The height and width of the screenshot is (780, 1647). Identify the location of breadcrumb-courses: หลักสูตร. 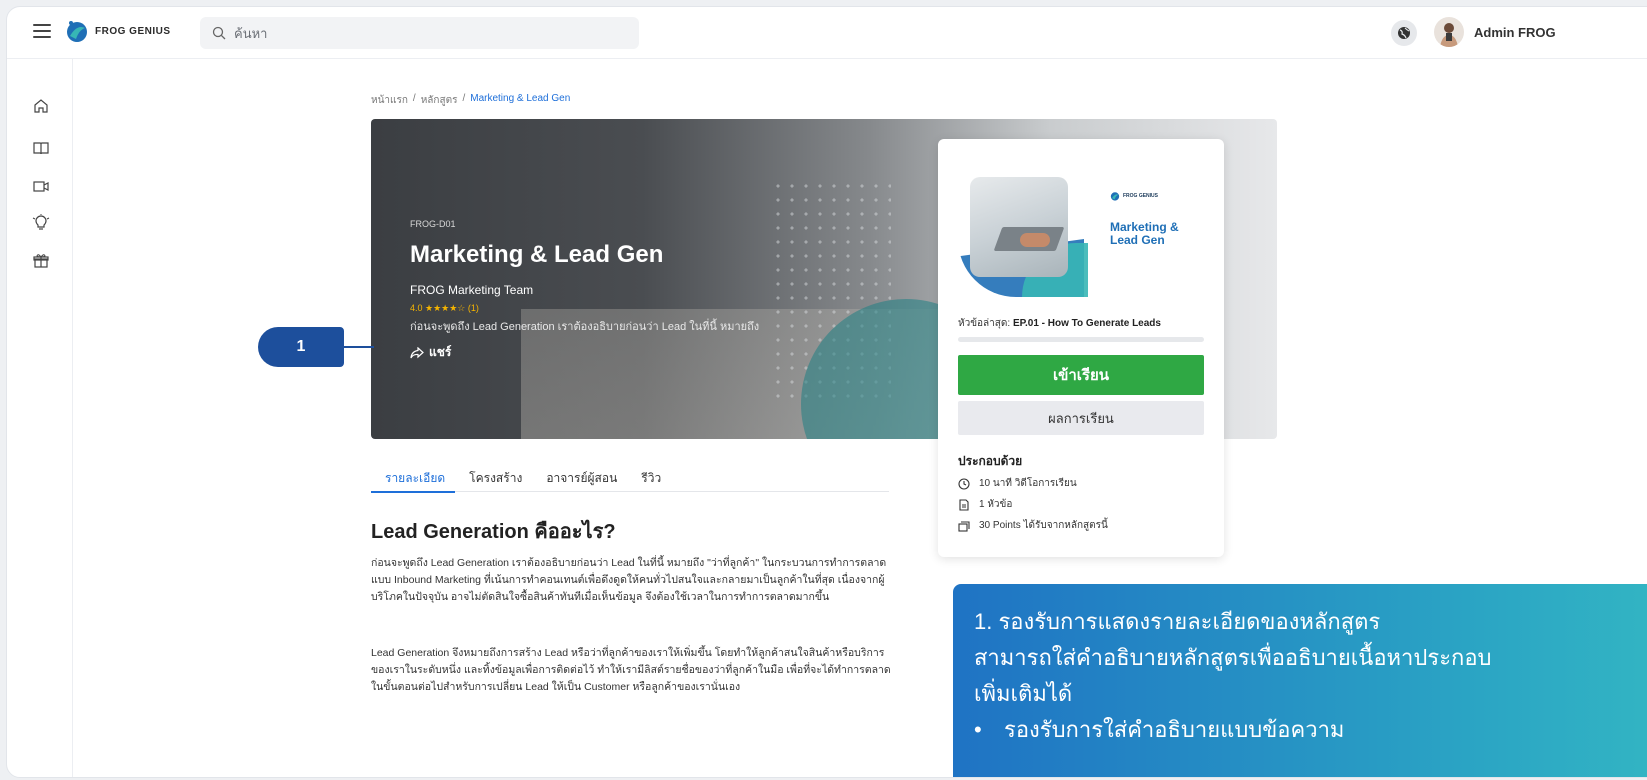
(439, 100).